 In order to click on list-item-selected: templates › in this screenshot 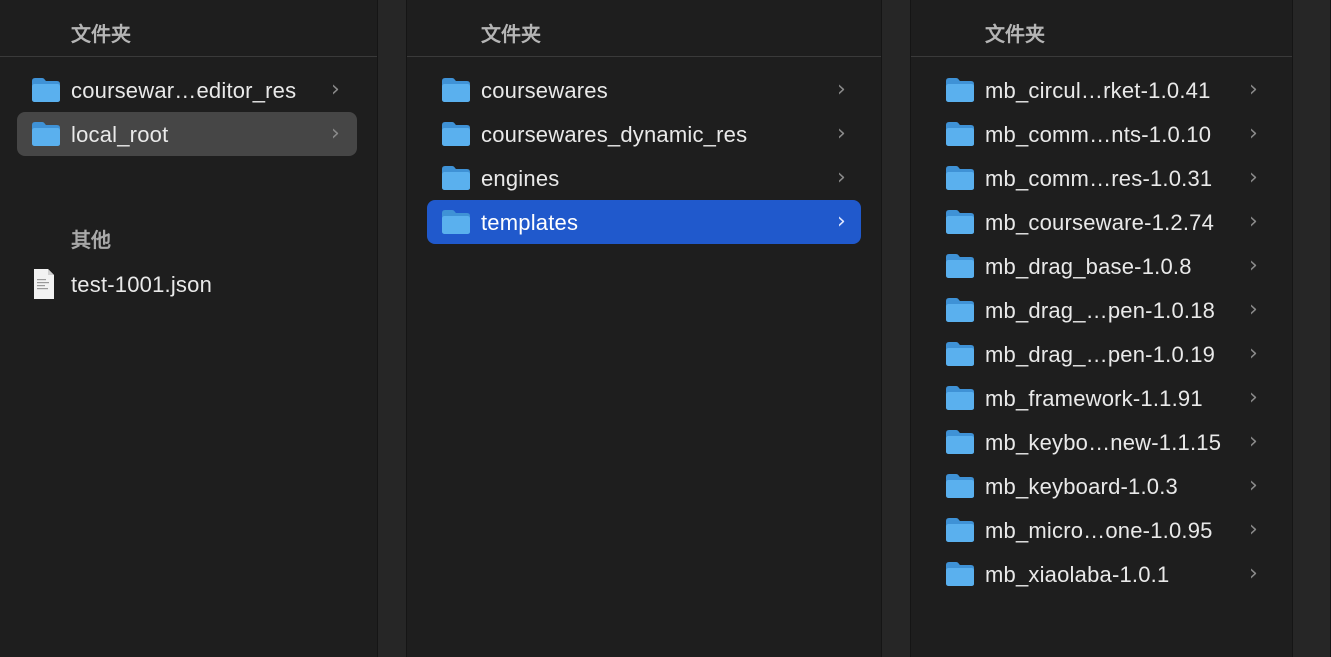, I will do `click(644, 222)`.